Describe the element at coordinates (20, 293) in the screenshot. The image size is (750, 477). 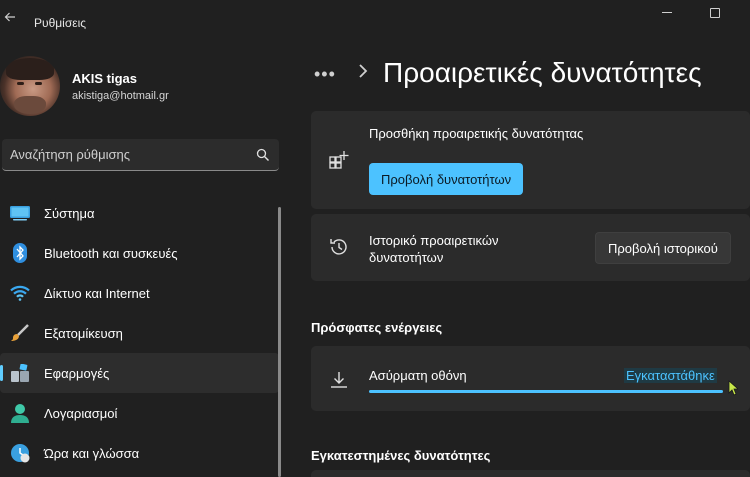
I see `wifi-icon` at that location.